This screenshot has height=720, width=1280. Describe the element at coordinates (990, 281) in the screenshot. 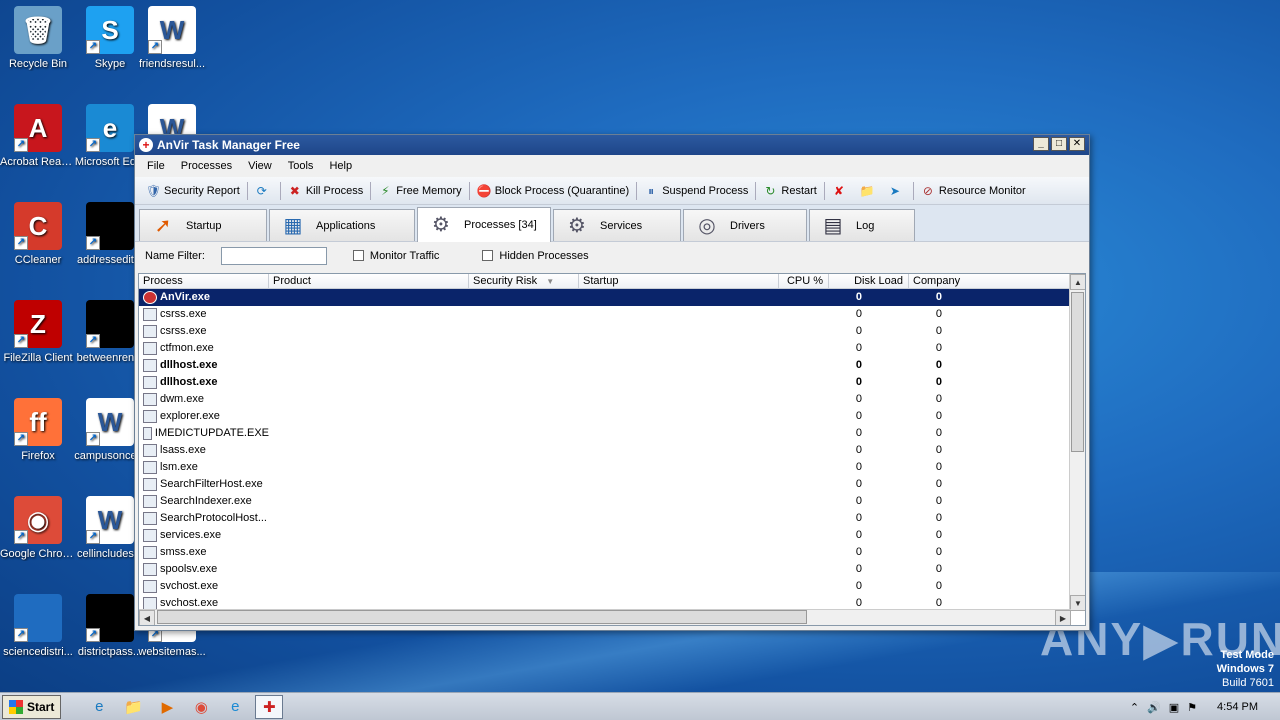

I see `col-company: Company` at that location.